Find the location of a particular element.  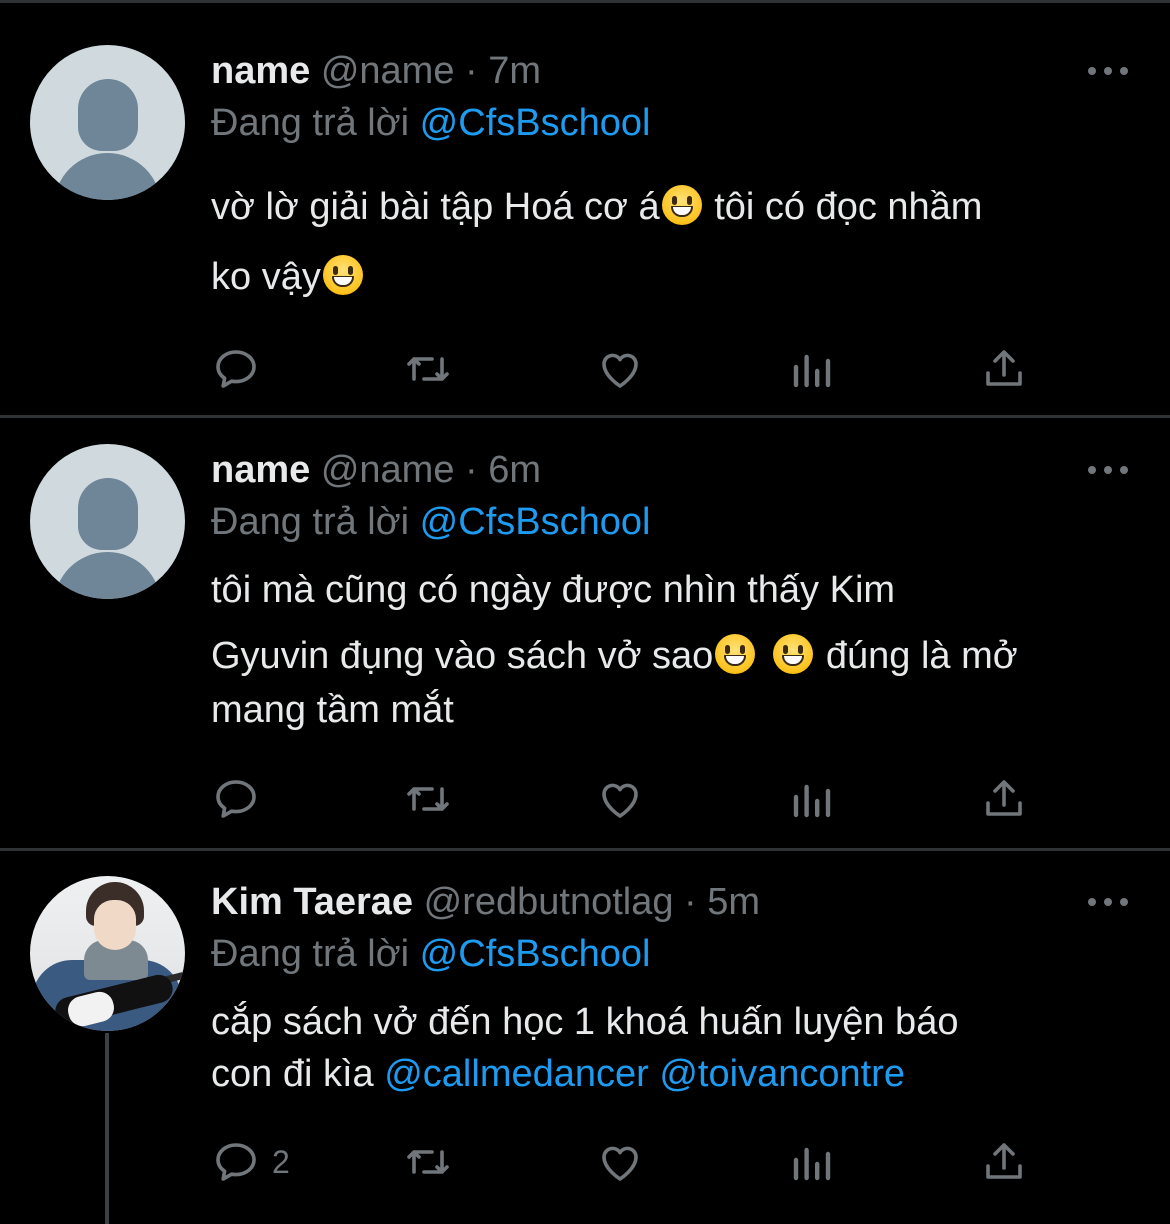

text-line-3: mang tầm mắt is located at coordinates (332, 710).